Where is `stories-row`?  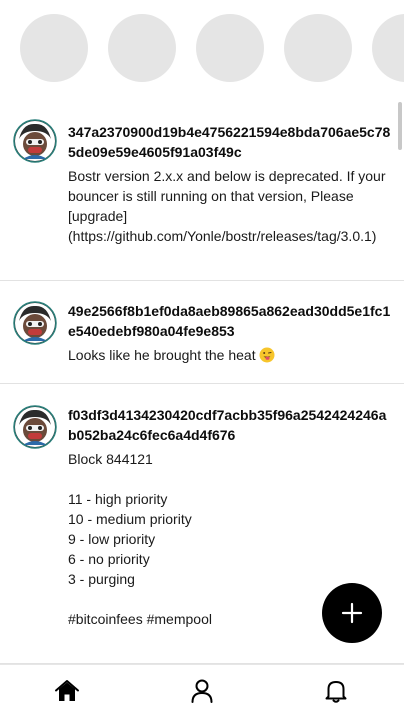
stories-row is located at coordinates (202, 48).